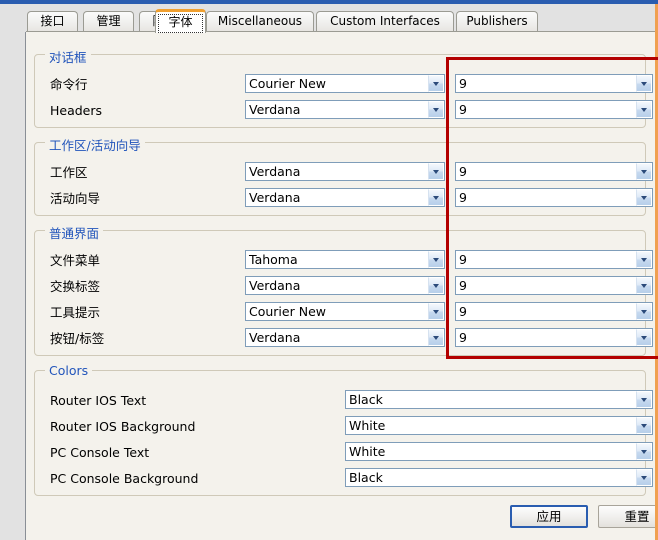  I want to click on tab-interfaces: 接口, so click(52, 21).